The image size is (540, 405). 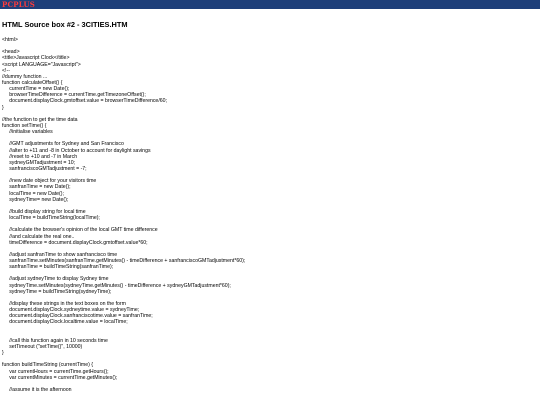 I want to click on code-line: //assume it is the afternoon, so click(x=37, y=390).